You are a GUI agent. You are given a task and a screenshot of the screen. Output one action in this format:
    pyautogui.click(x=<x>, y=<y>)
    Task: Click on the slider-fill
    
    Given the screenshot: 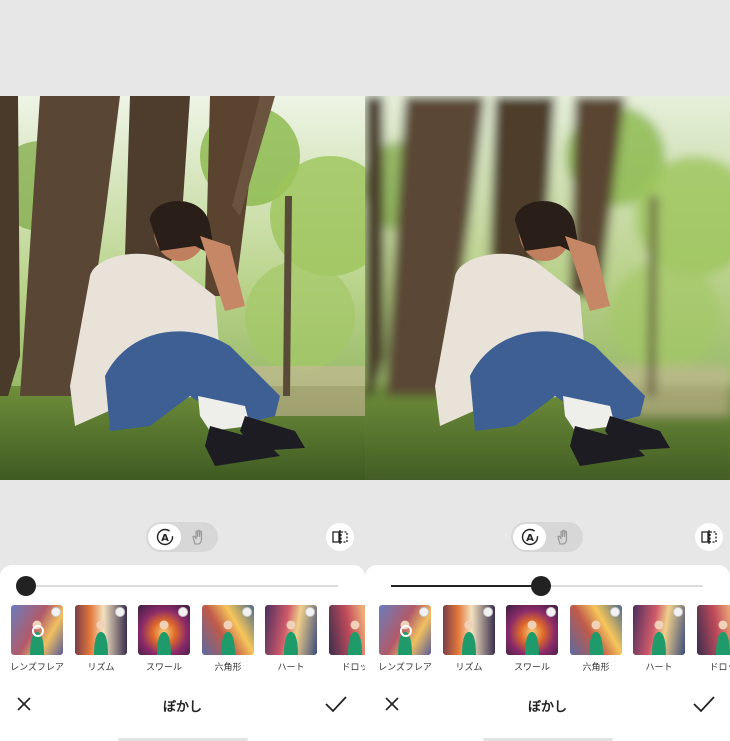 What is the action you would take?
    pyautogui.click(x=466, y=586)
    